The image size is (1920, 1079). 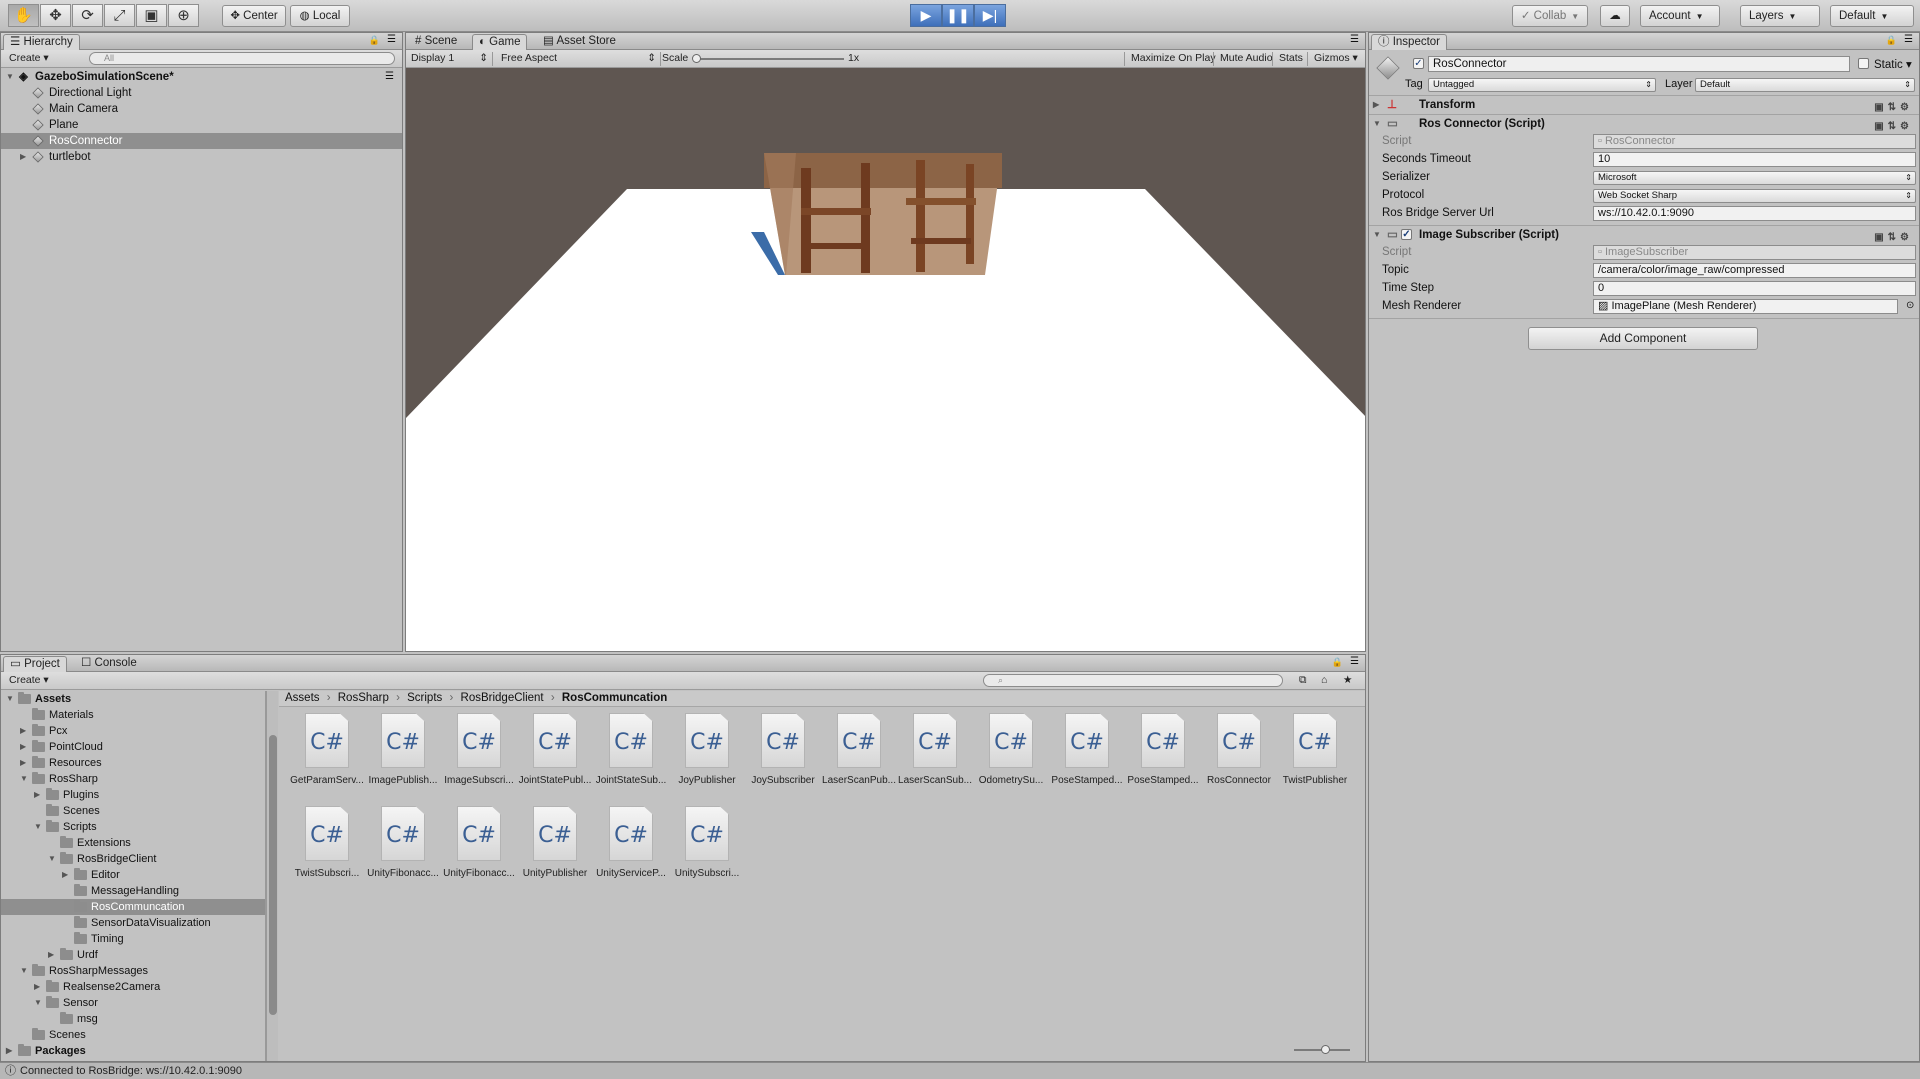 I want to click on tree-scrollbar-track, so click(x=272, y=876).